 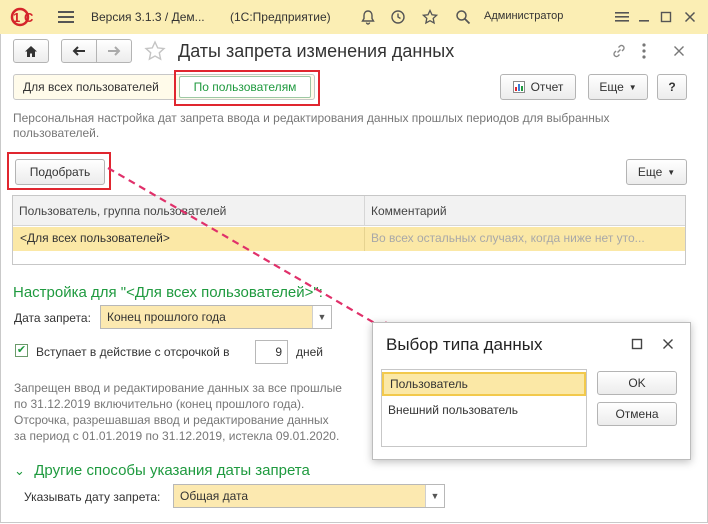 I want to click on cancel-button: Отмена, so click(x=637, y=414).